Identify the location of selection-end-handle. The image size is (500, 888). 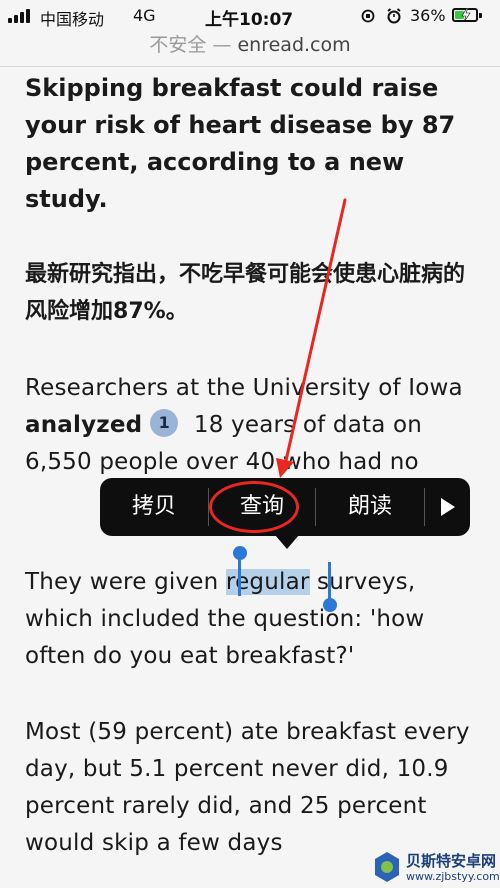
(330, 605).